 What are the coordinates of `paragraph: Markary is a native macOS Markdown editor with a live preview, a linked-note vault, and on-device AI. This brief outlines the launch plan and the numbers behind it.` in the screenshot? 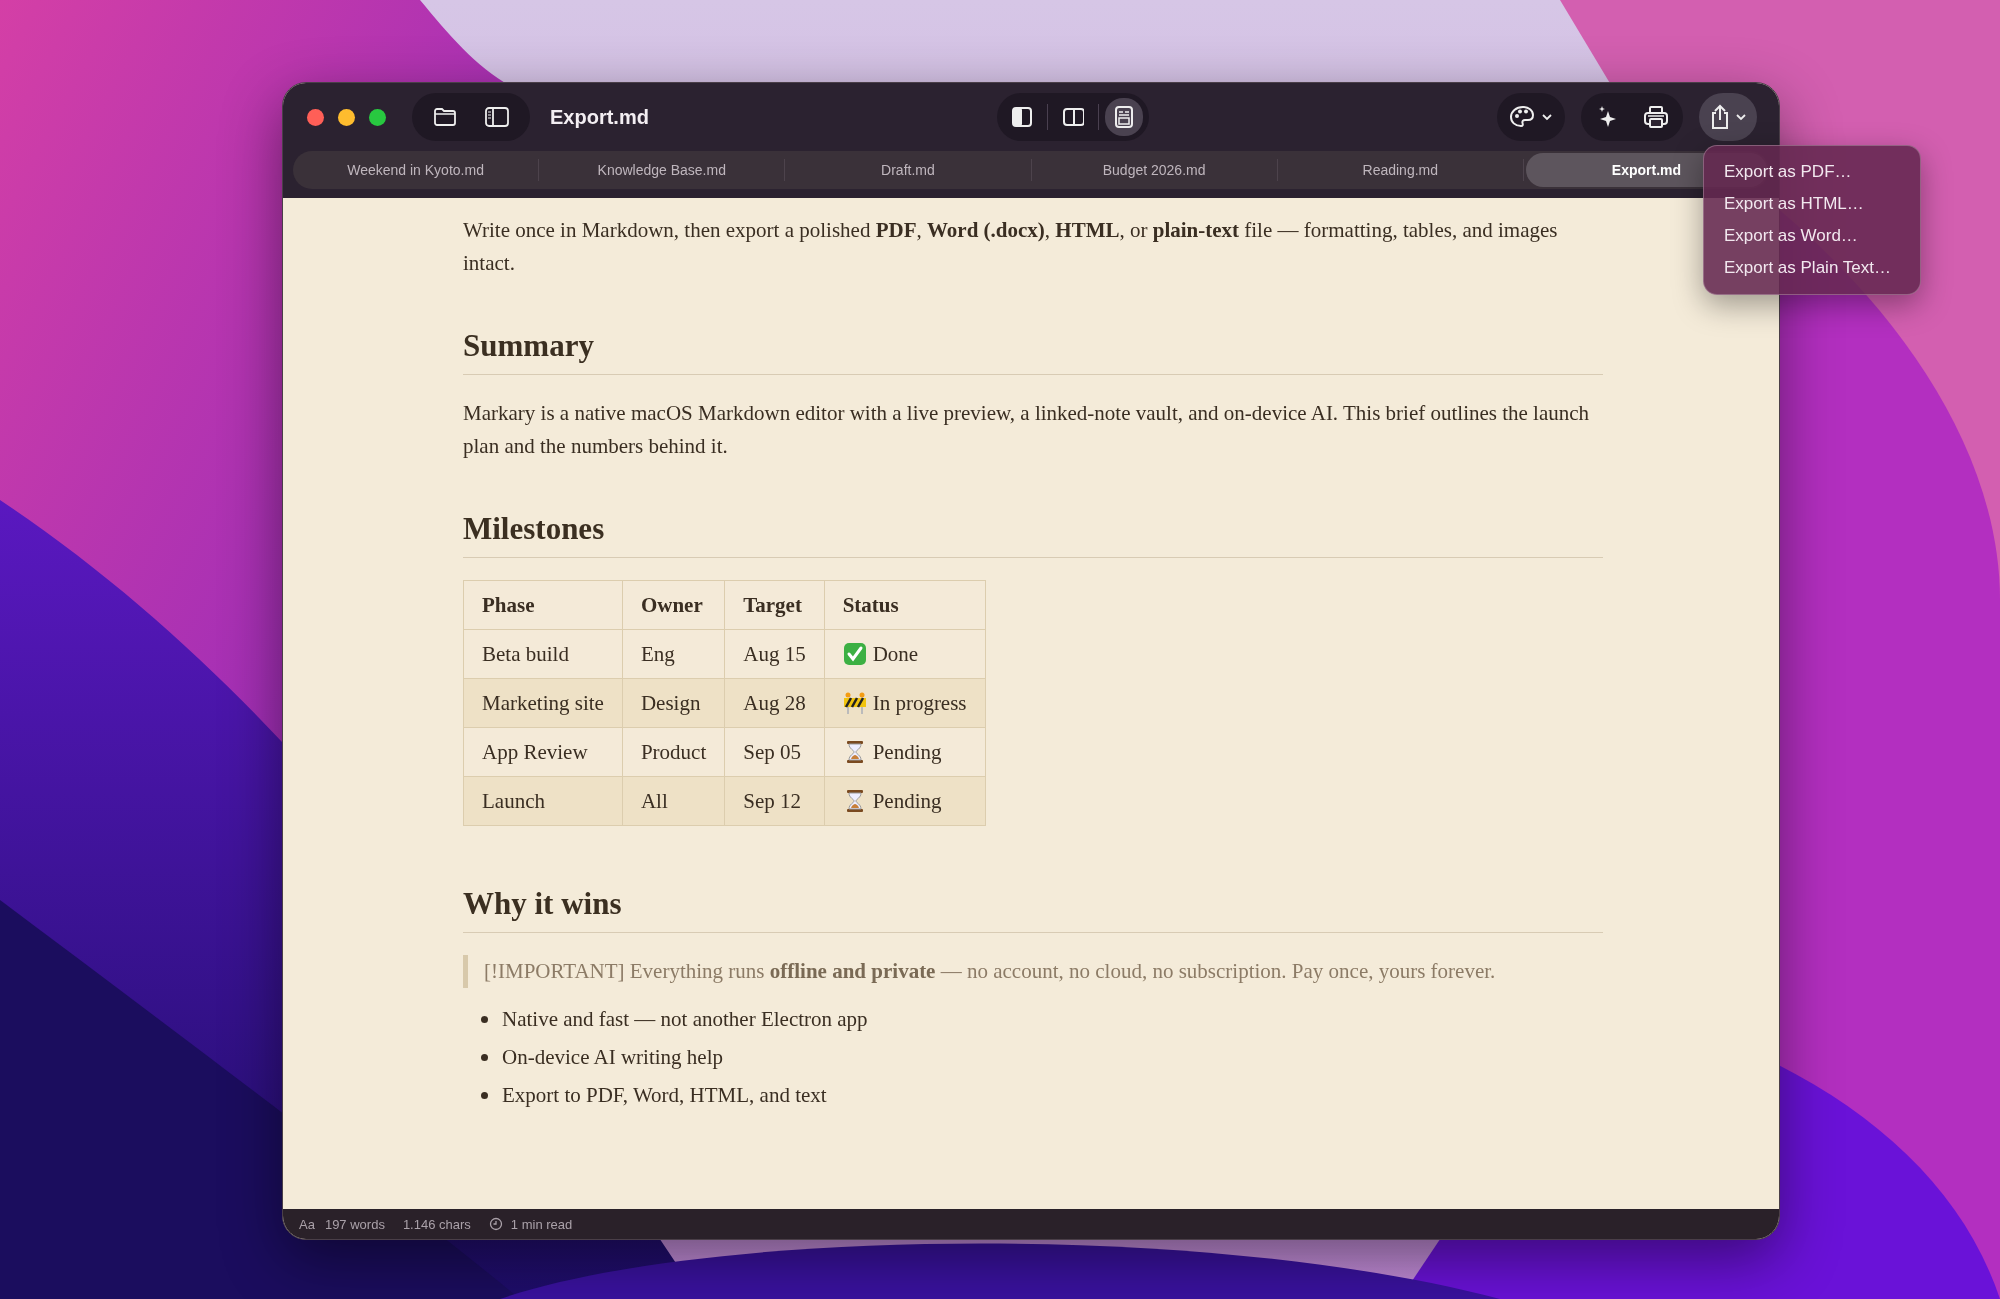 It's located at (1027, 430).